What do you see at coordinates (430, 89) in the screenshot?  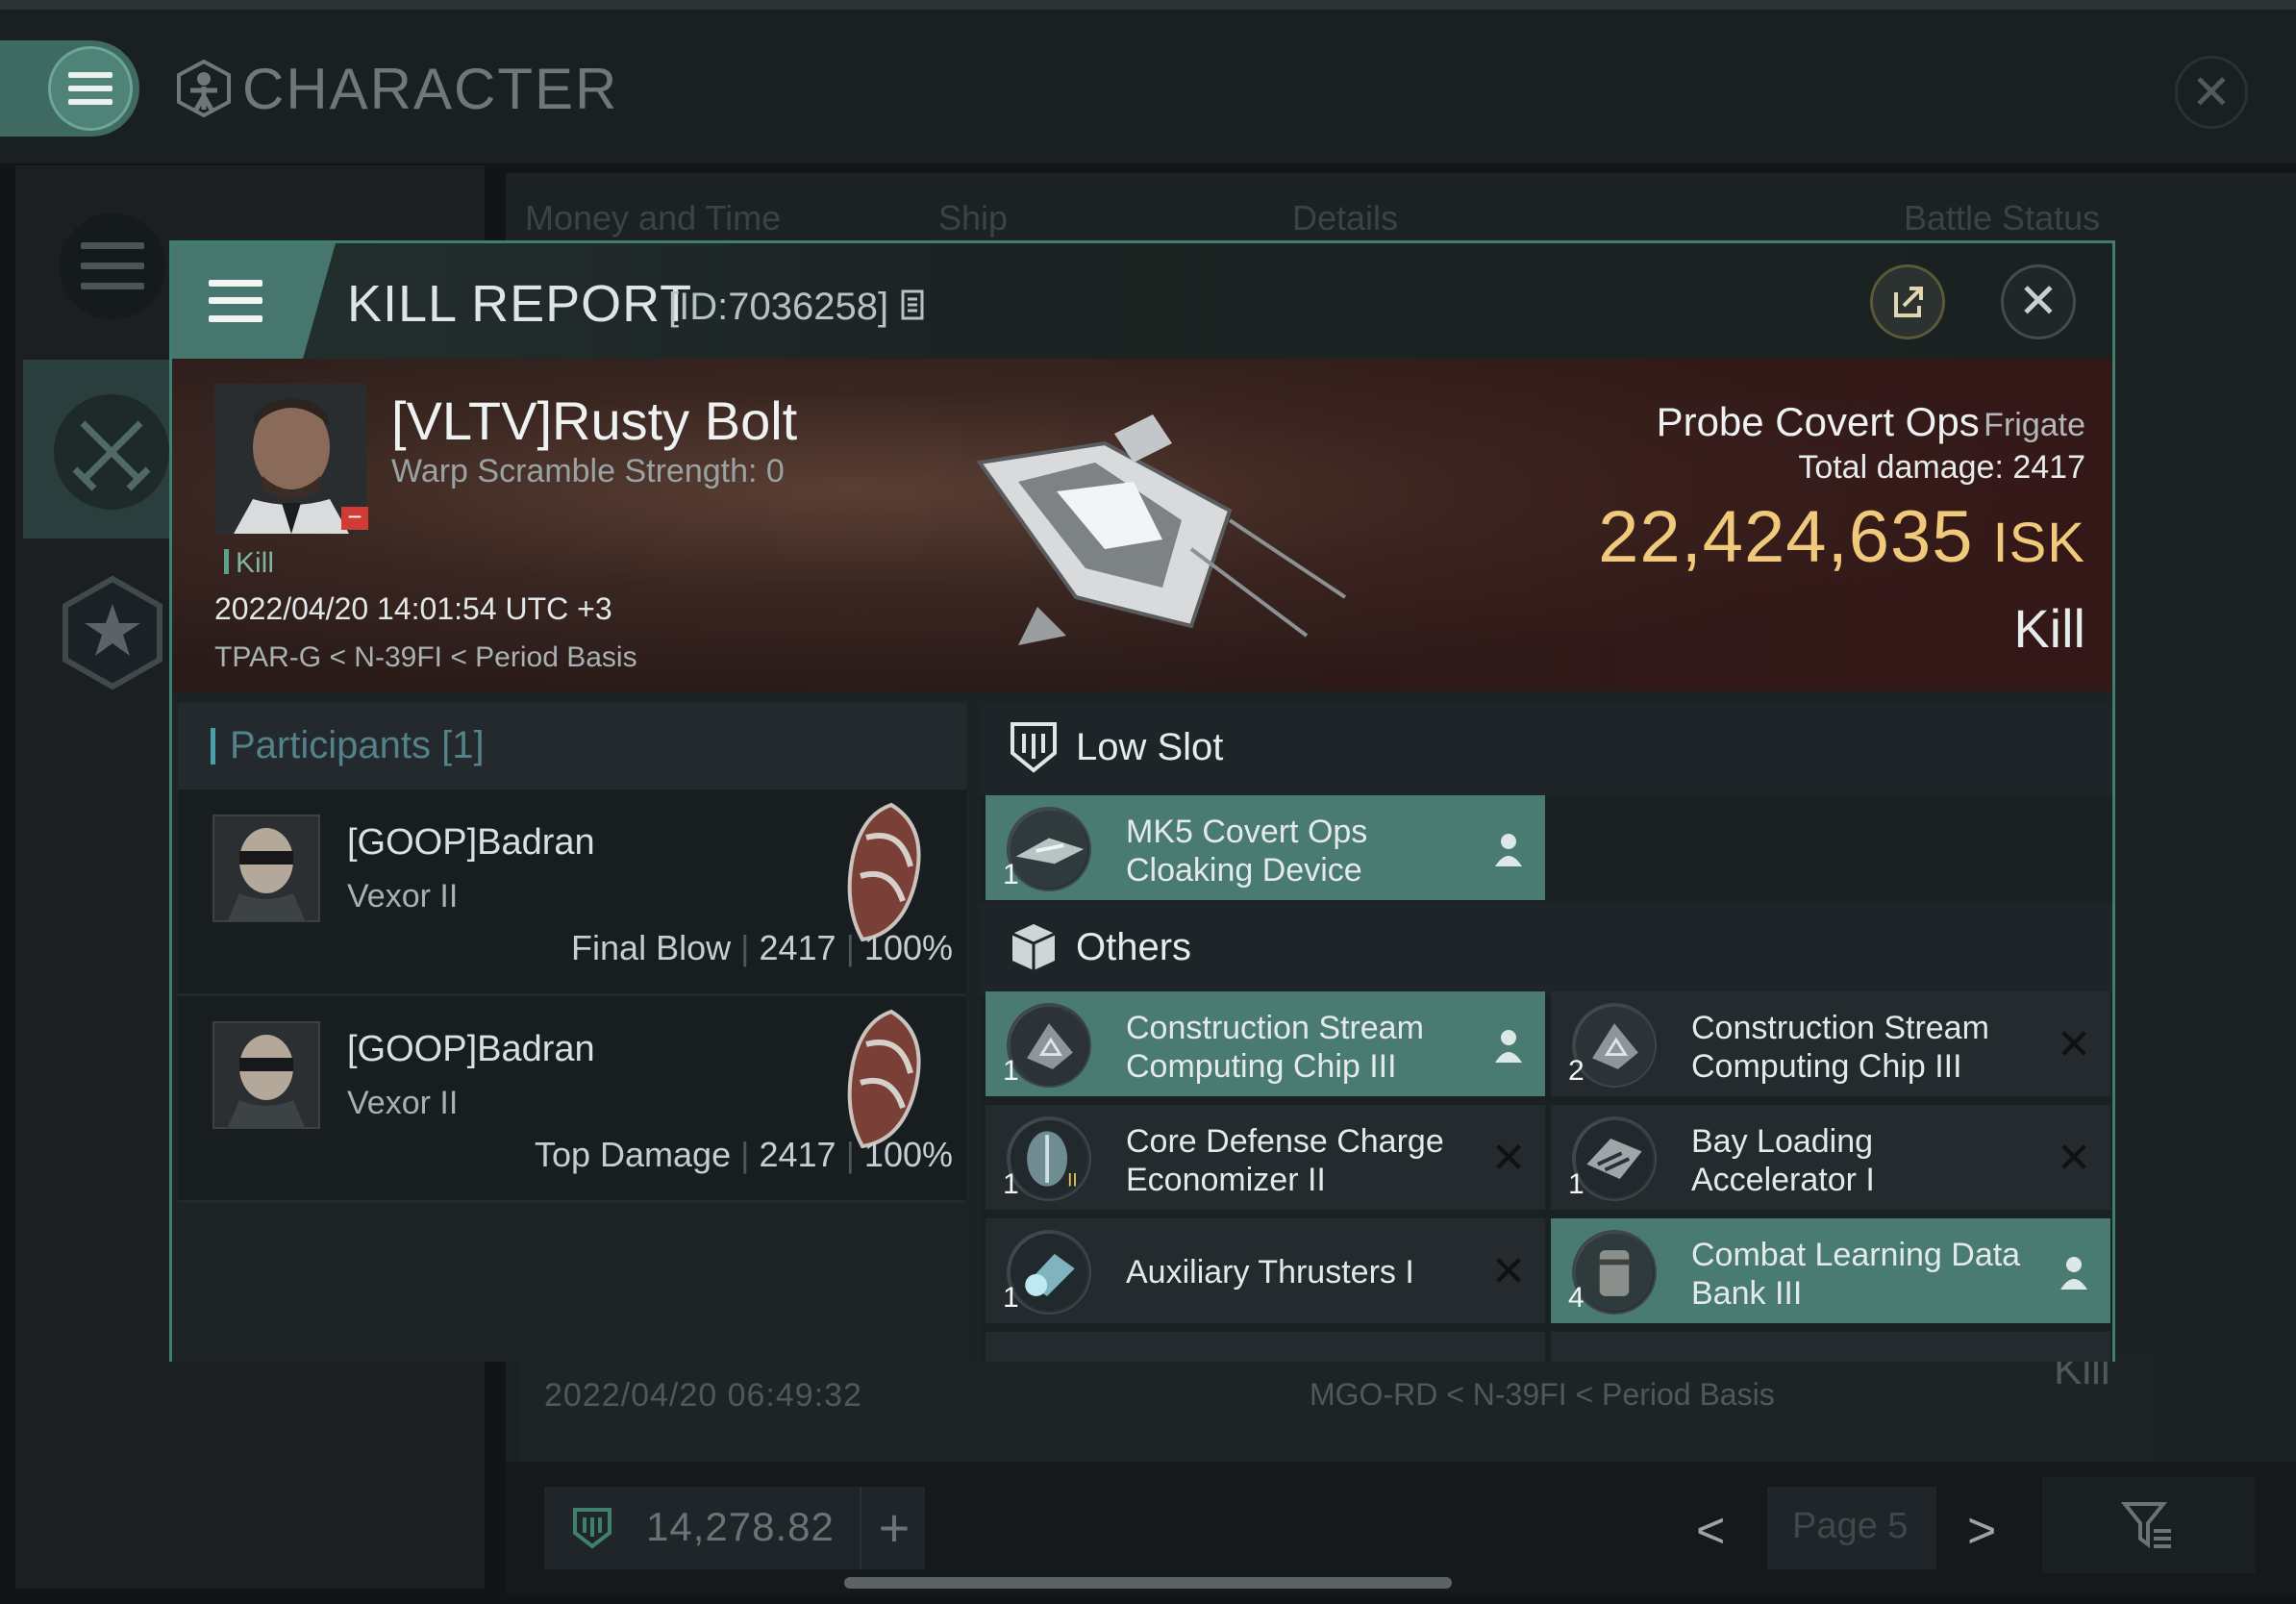 I see `window-title: CHARACTER` at bounding box center [430, 89].